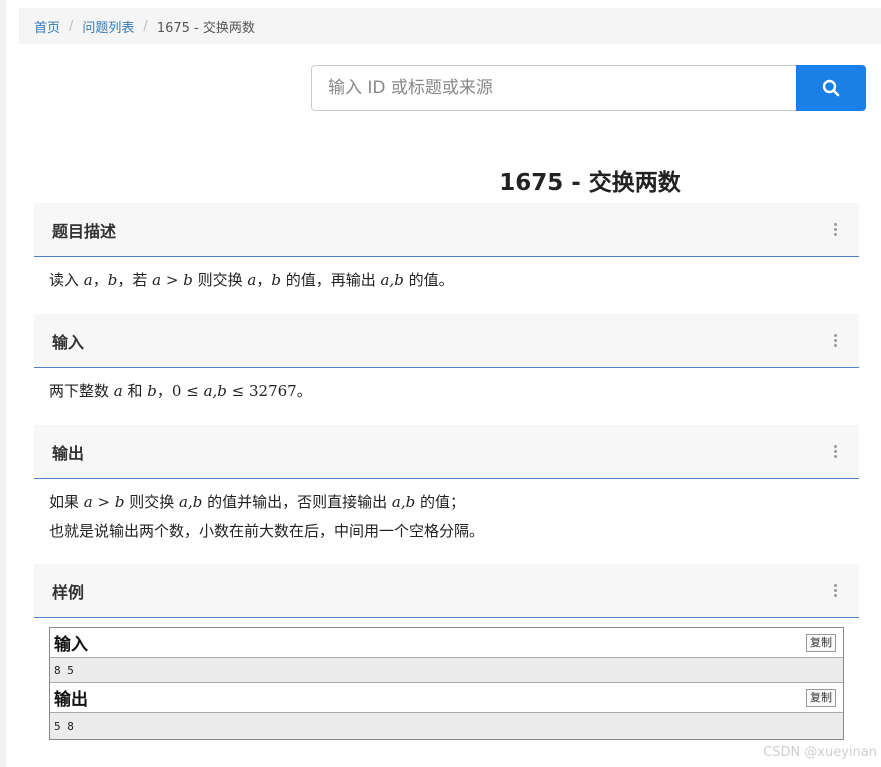 This screenshot has height=767, width=881. Describe the element at coordinates (446, 452) in the screenshot. I see `section-header-output: 输出` at that location.